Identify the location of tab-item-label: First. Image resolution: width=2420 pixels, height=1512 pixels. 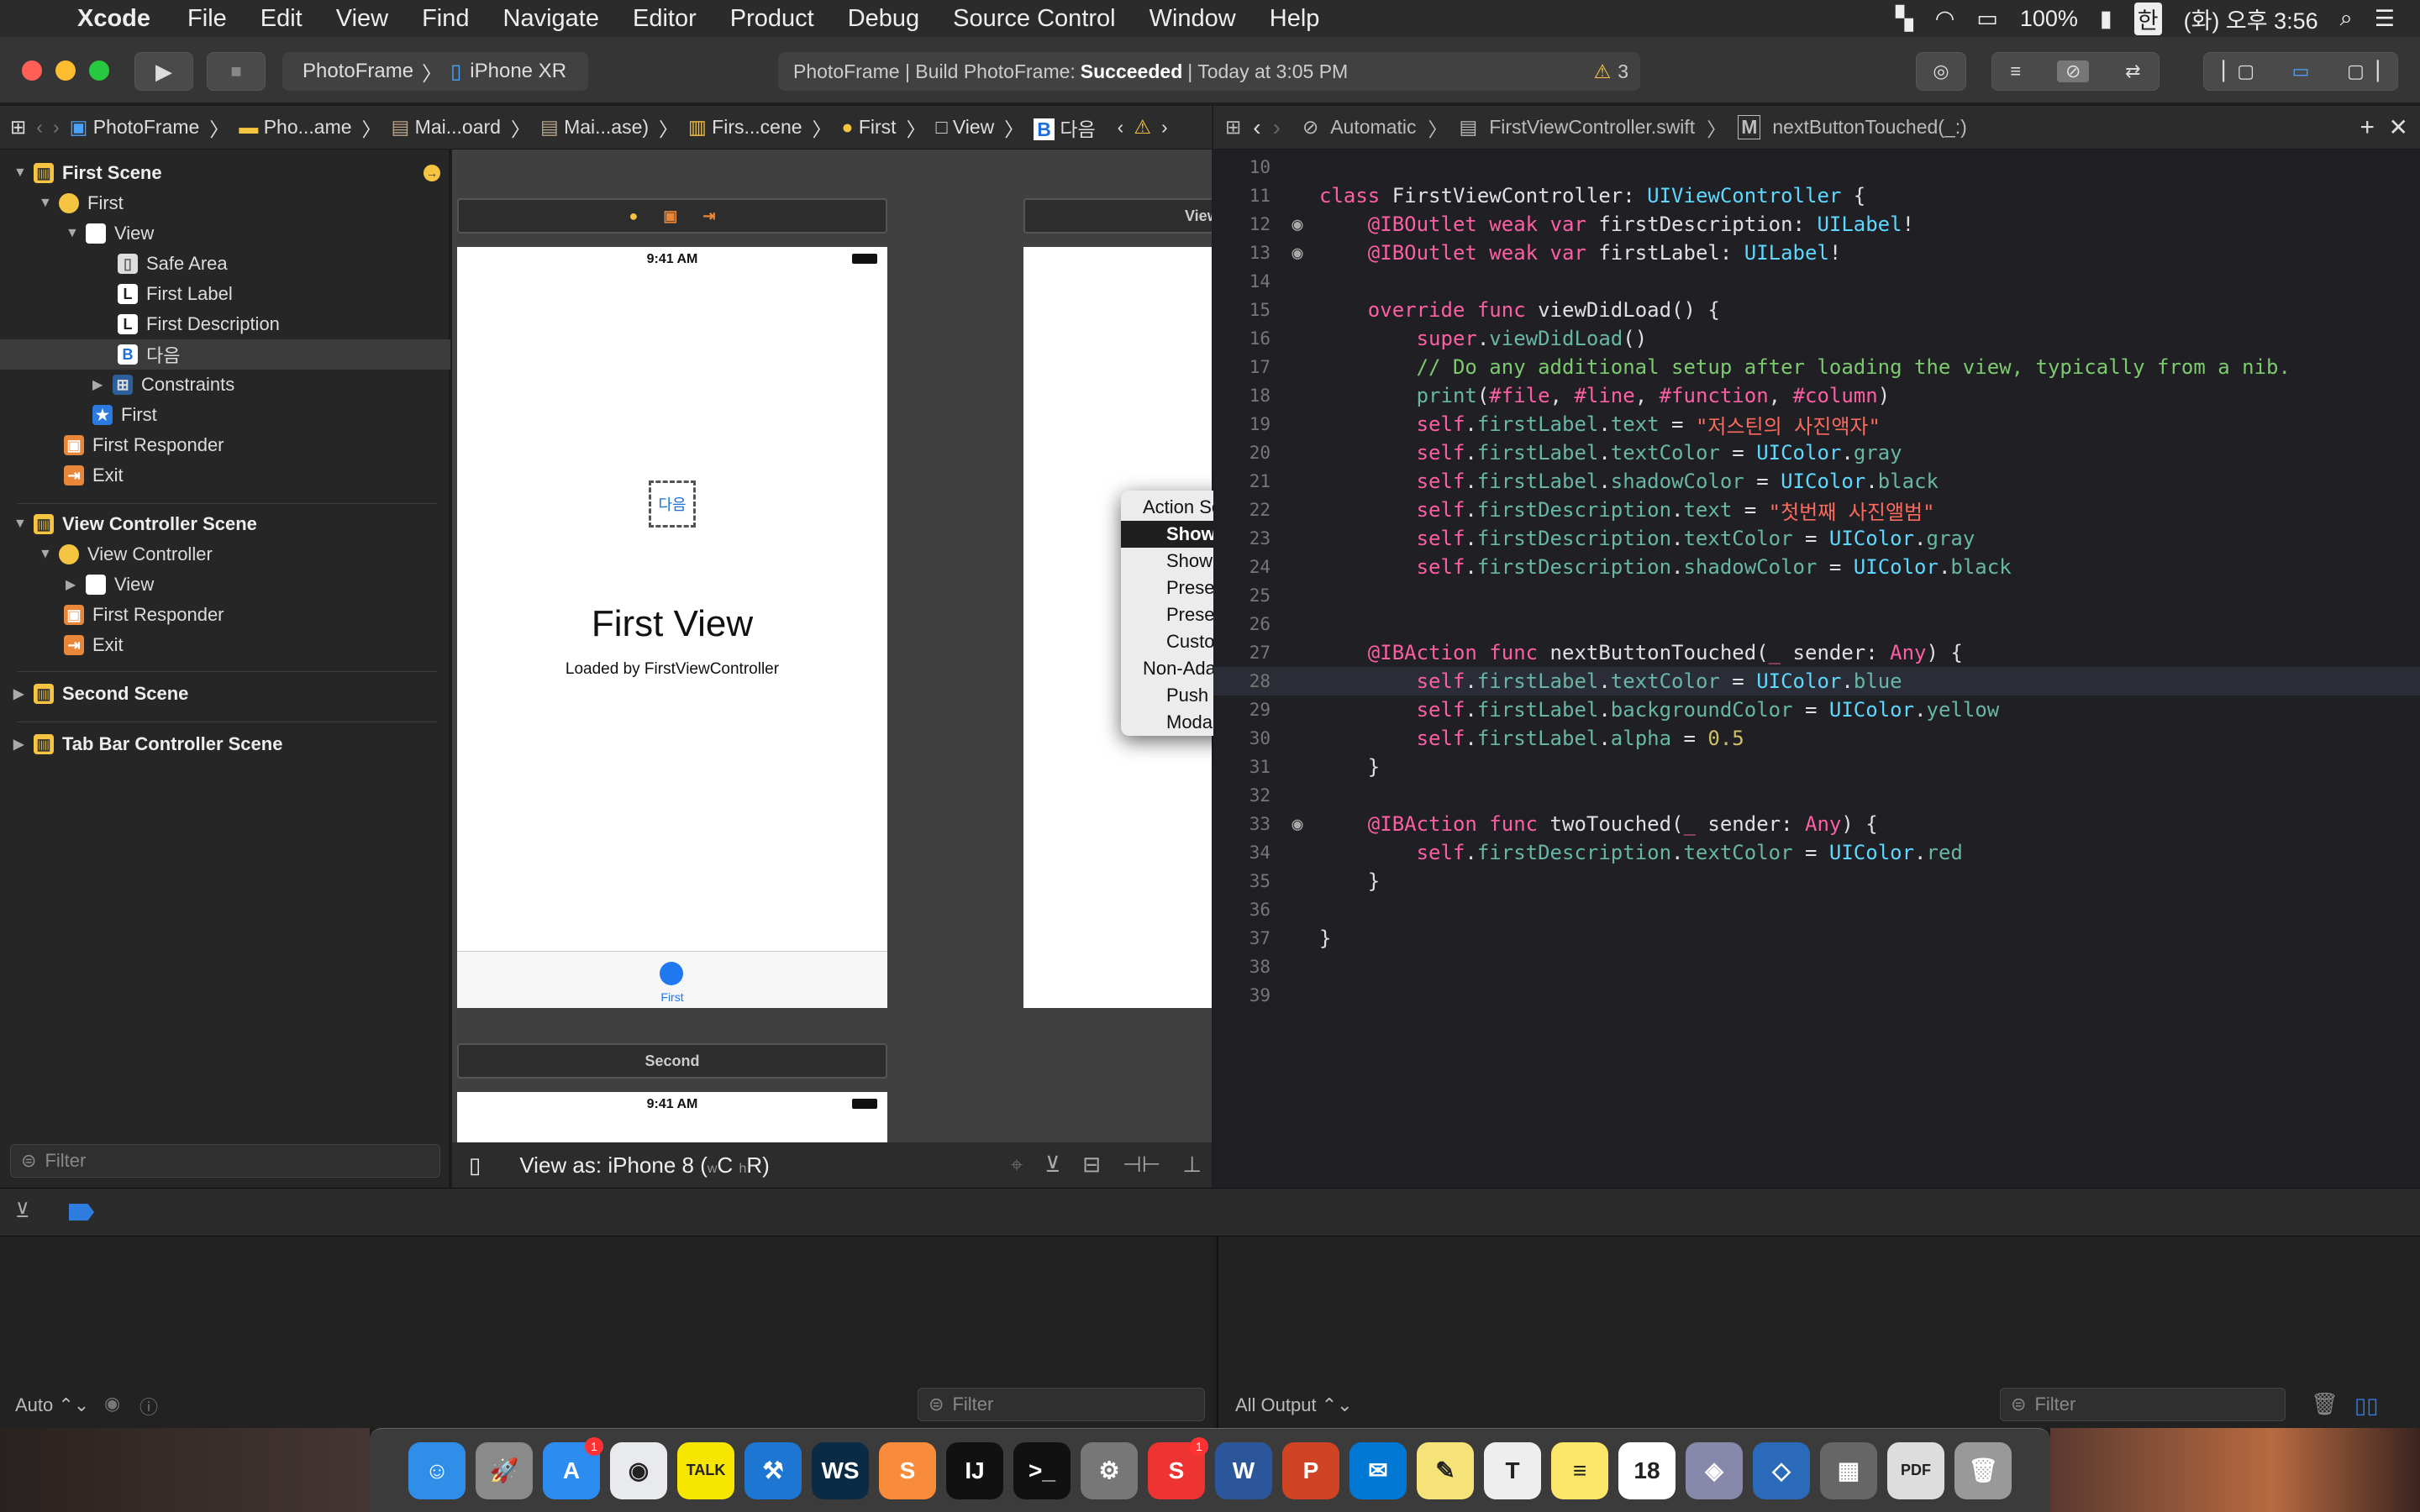
(672, 997).